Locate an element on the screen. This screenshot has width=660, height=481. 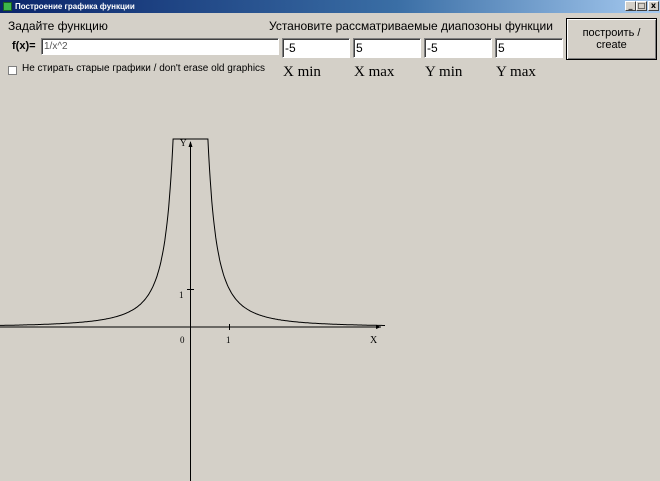
x-unit-label: 1 is located at coordinates (228, 340).